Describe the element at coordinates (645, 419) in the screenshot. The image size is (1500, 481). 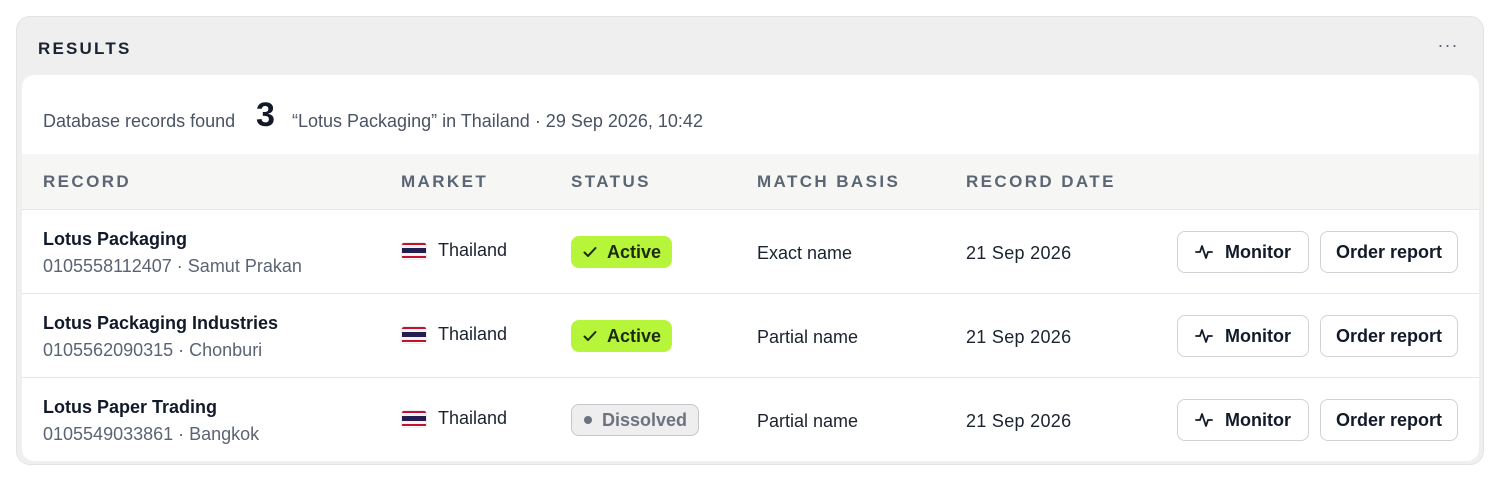
I see `status-label: Dissolved` at that location.